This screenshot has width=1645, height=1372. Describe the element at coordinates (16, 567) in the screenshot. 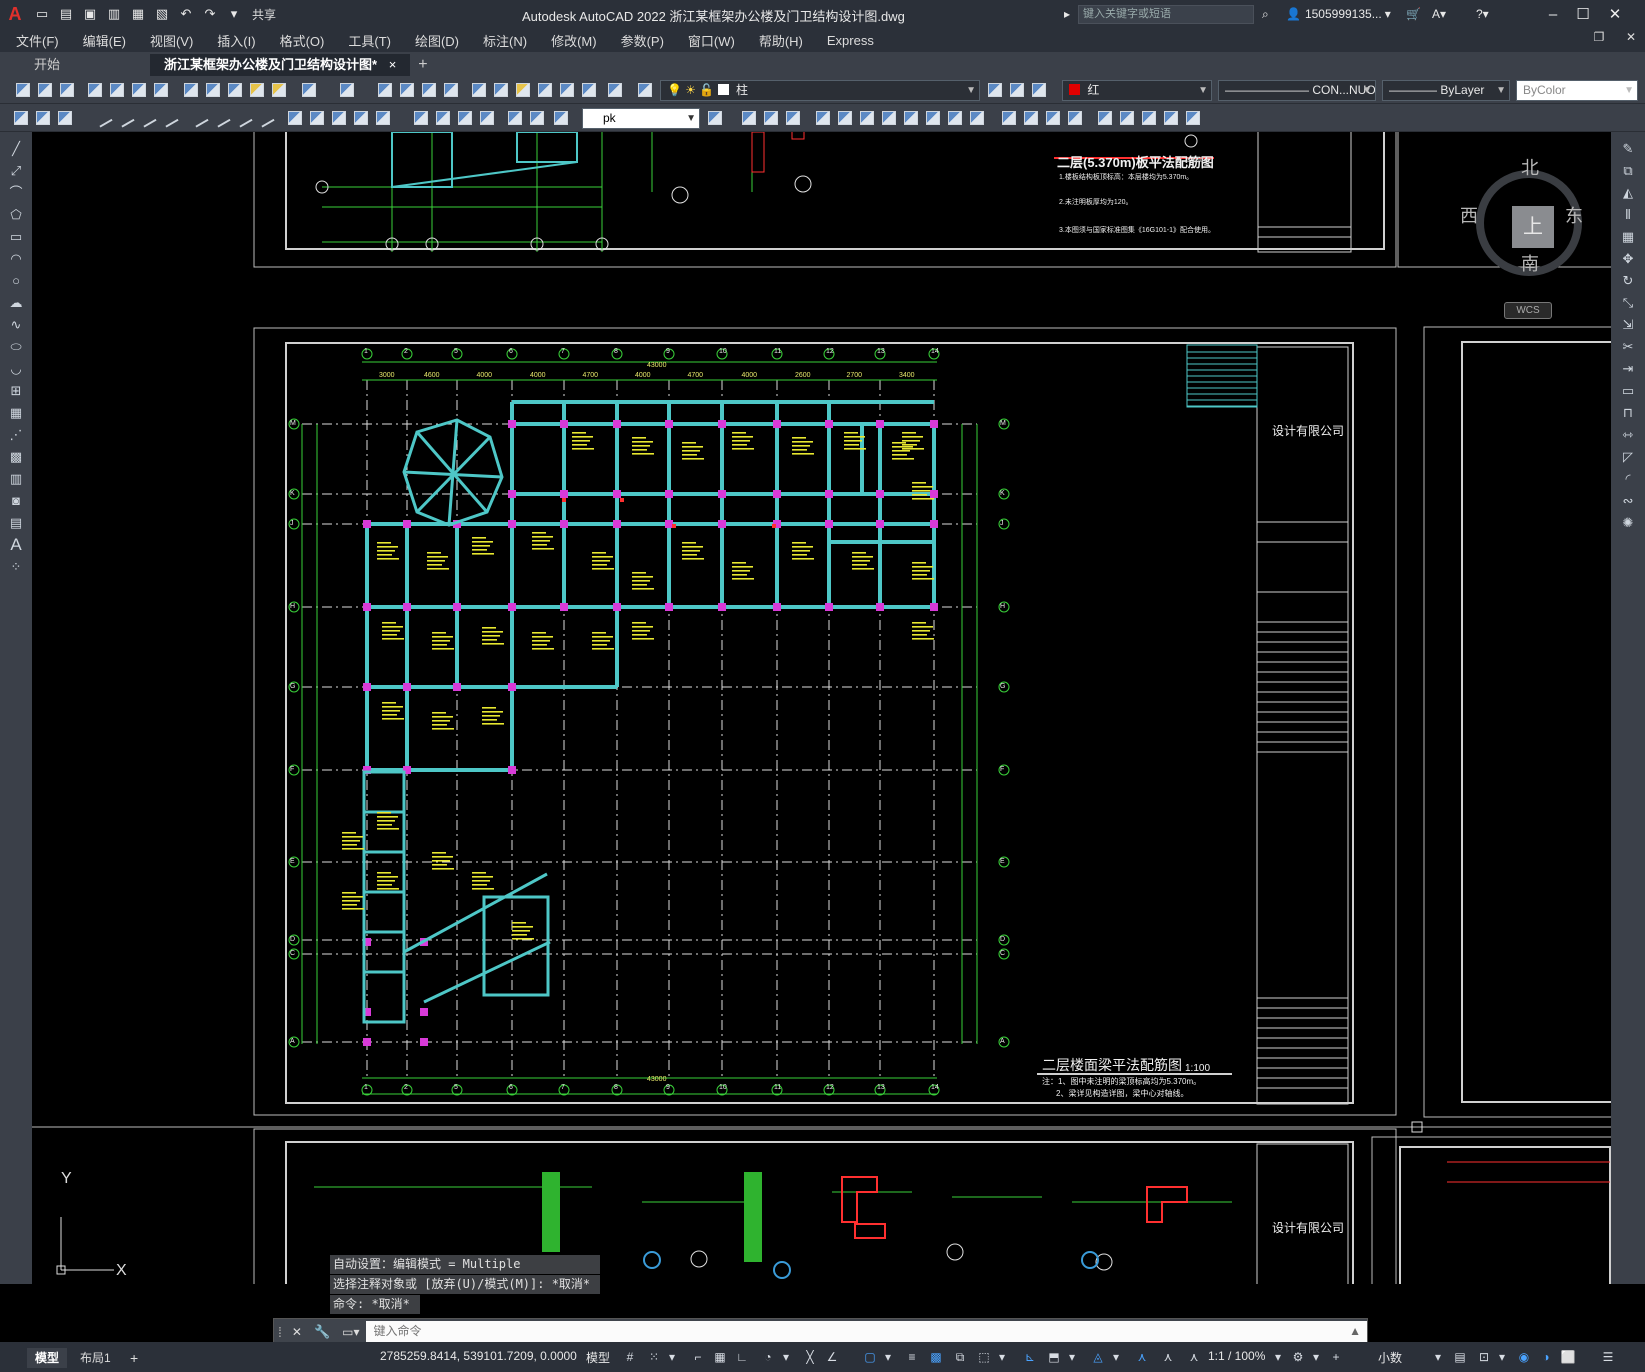

I see `add-selected-icon: ⁘` at that location.